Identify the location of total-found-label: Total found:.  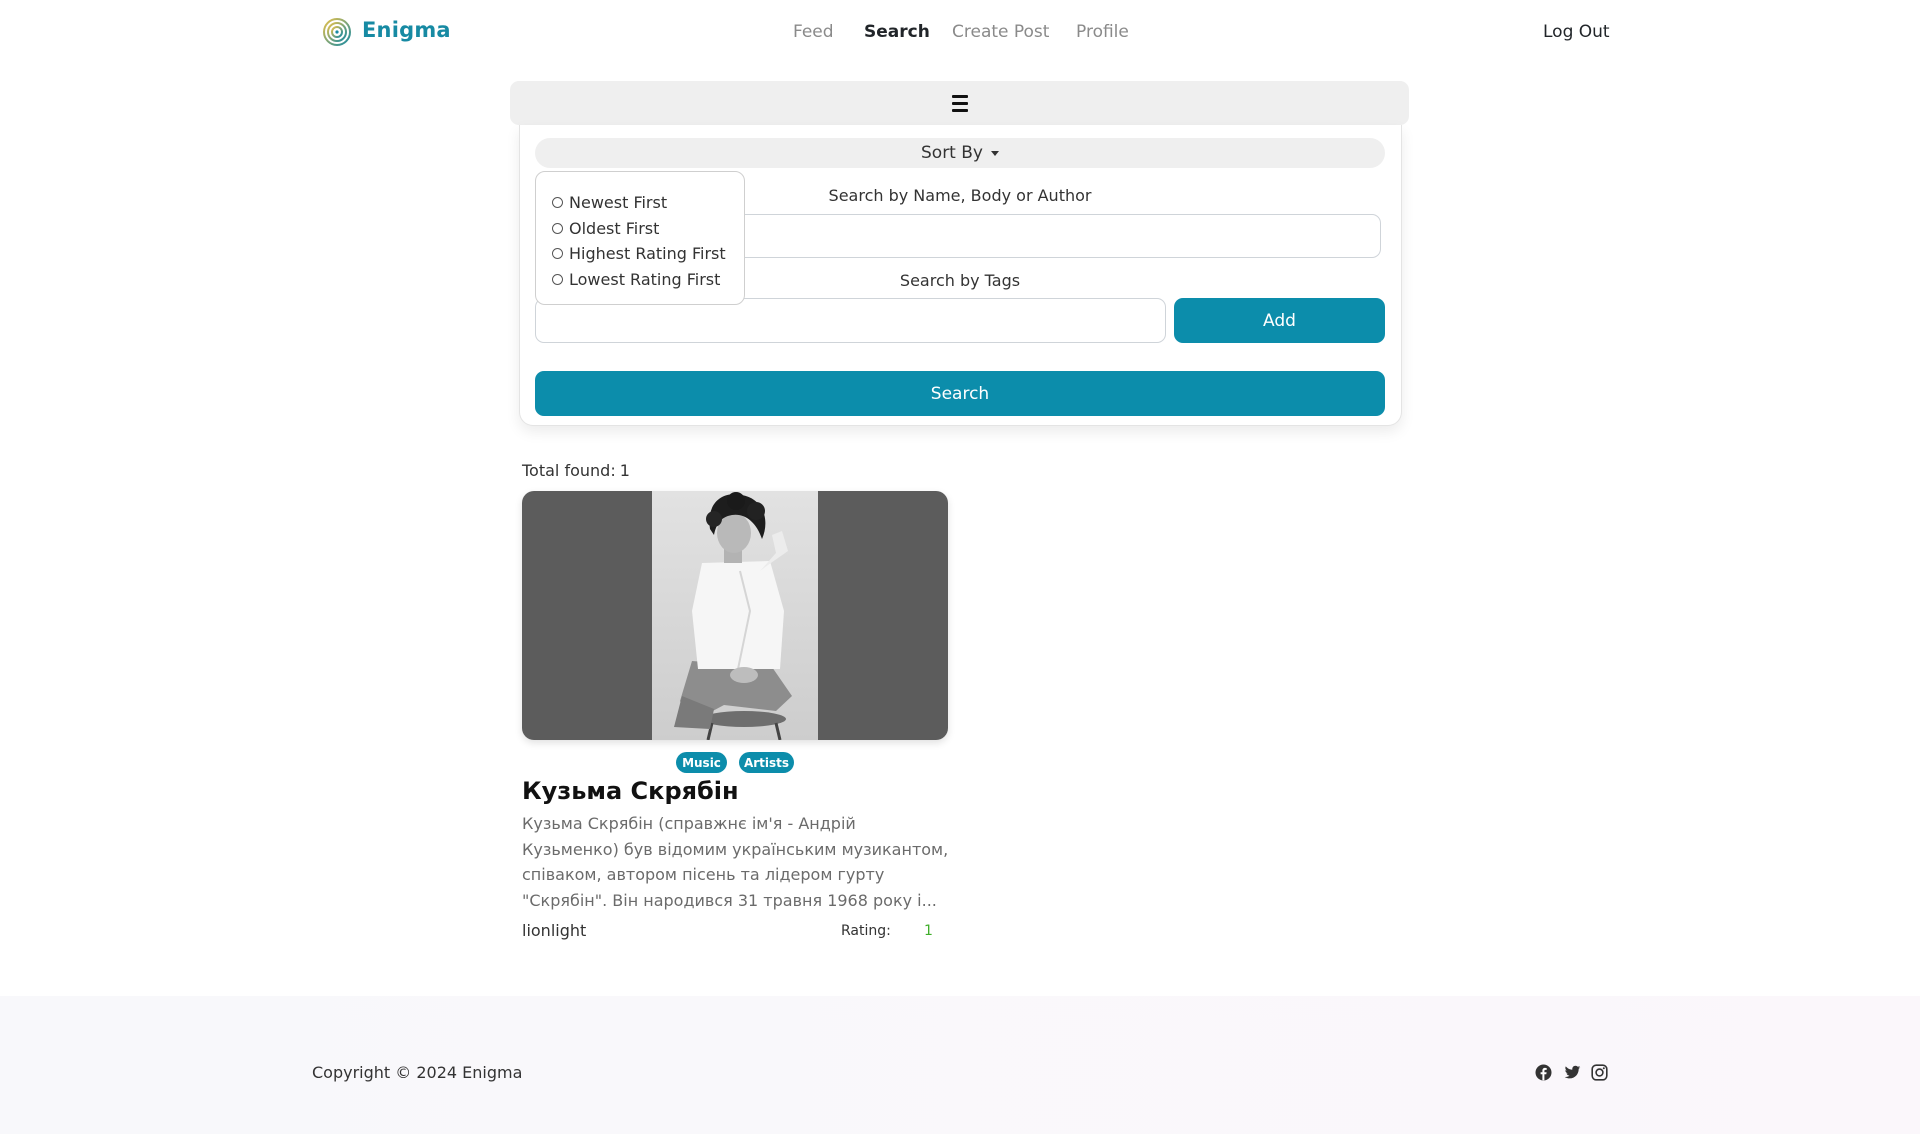
(569, 470).